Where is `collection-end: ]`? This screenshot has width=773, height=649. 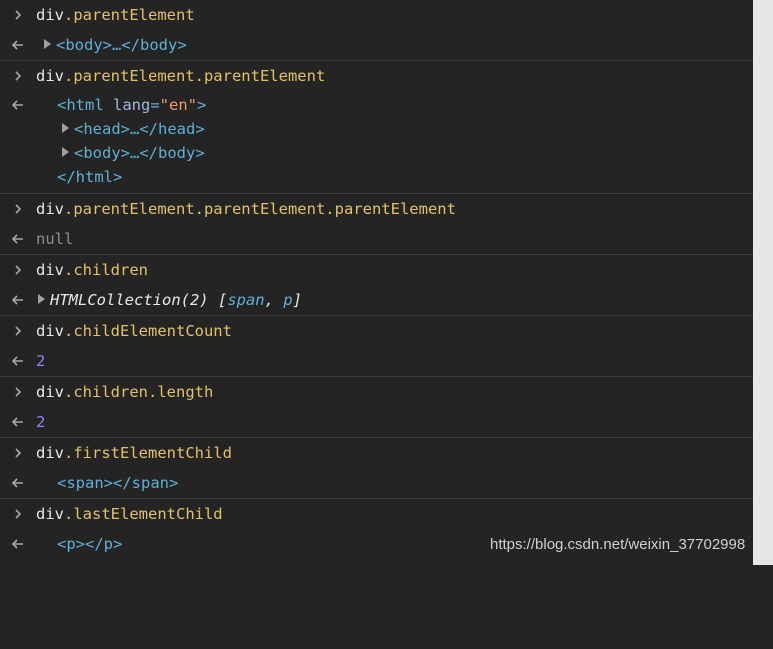
collection-end: ] is located at coordinates (297, 300).